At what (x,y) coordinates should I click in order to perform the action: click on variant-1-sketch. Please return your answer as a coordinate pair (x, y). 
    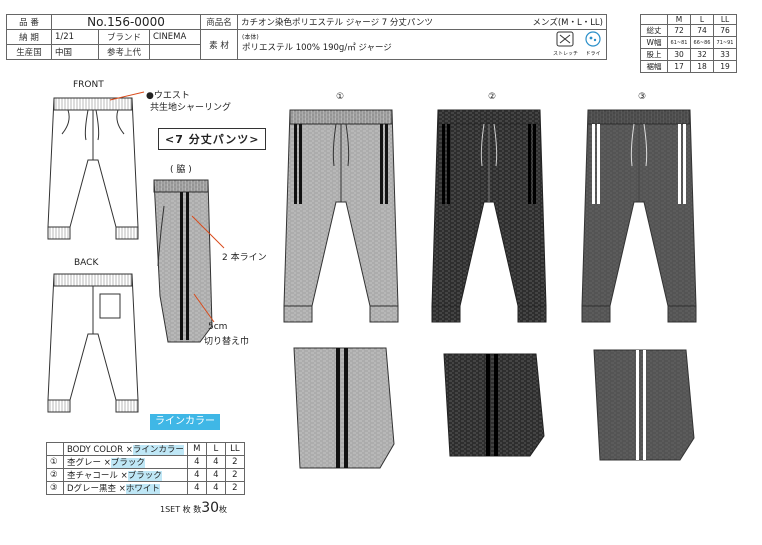
    Looking at the image, I should click on (341, 216).